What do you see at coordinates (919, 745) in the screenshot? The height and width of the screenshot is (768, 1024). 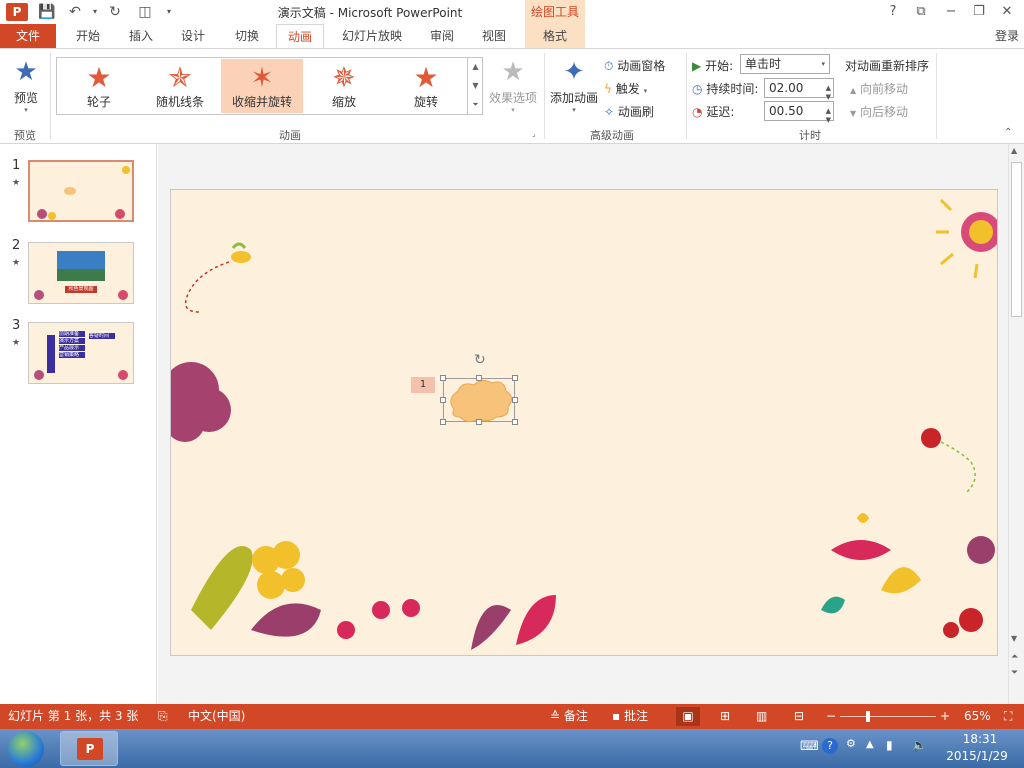 I see `volume-icon: 🔈` at bounding box center [919, 745].